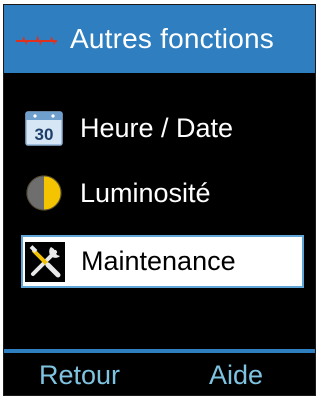  What do you see at coordinates (44, 193) in the screenshot?
I see `brightness-icon` at bounding box center [44, 193].